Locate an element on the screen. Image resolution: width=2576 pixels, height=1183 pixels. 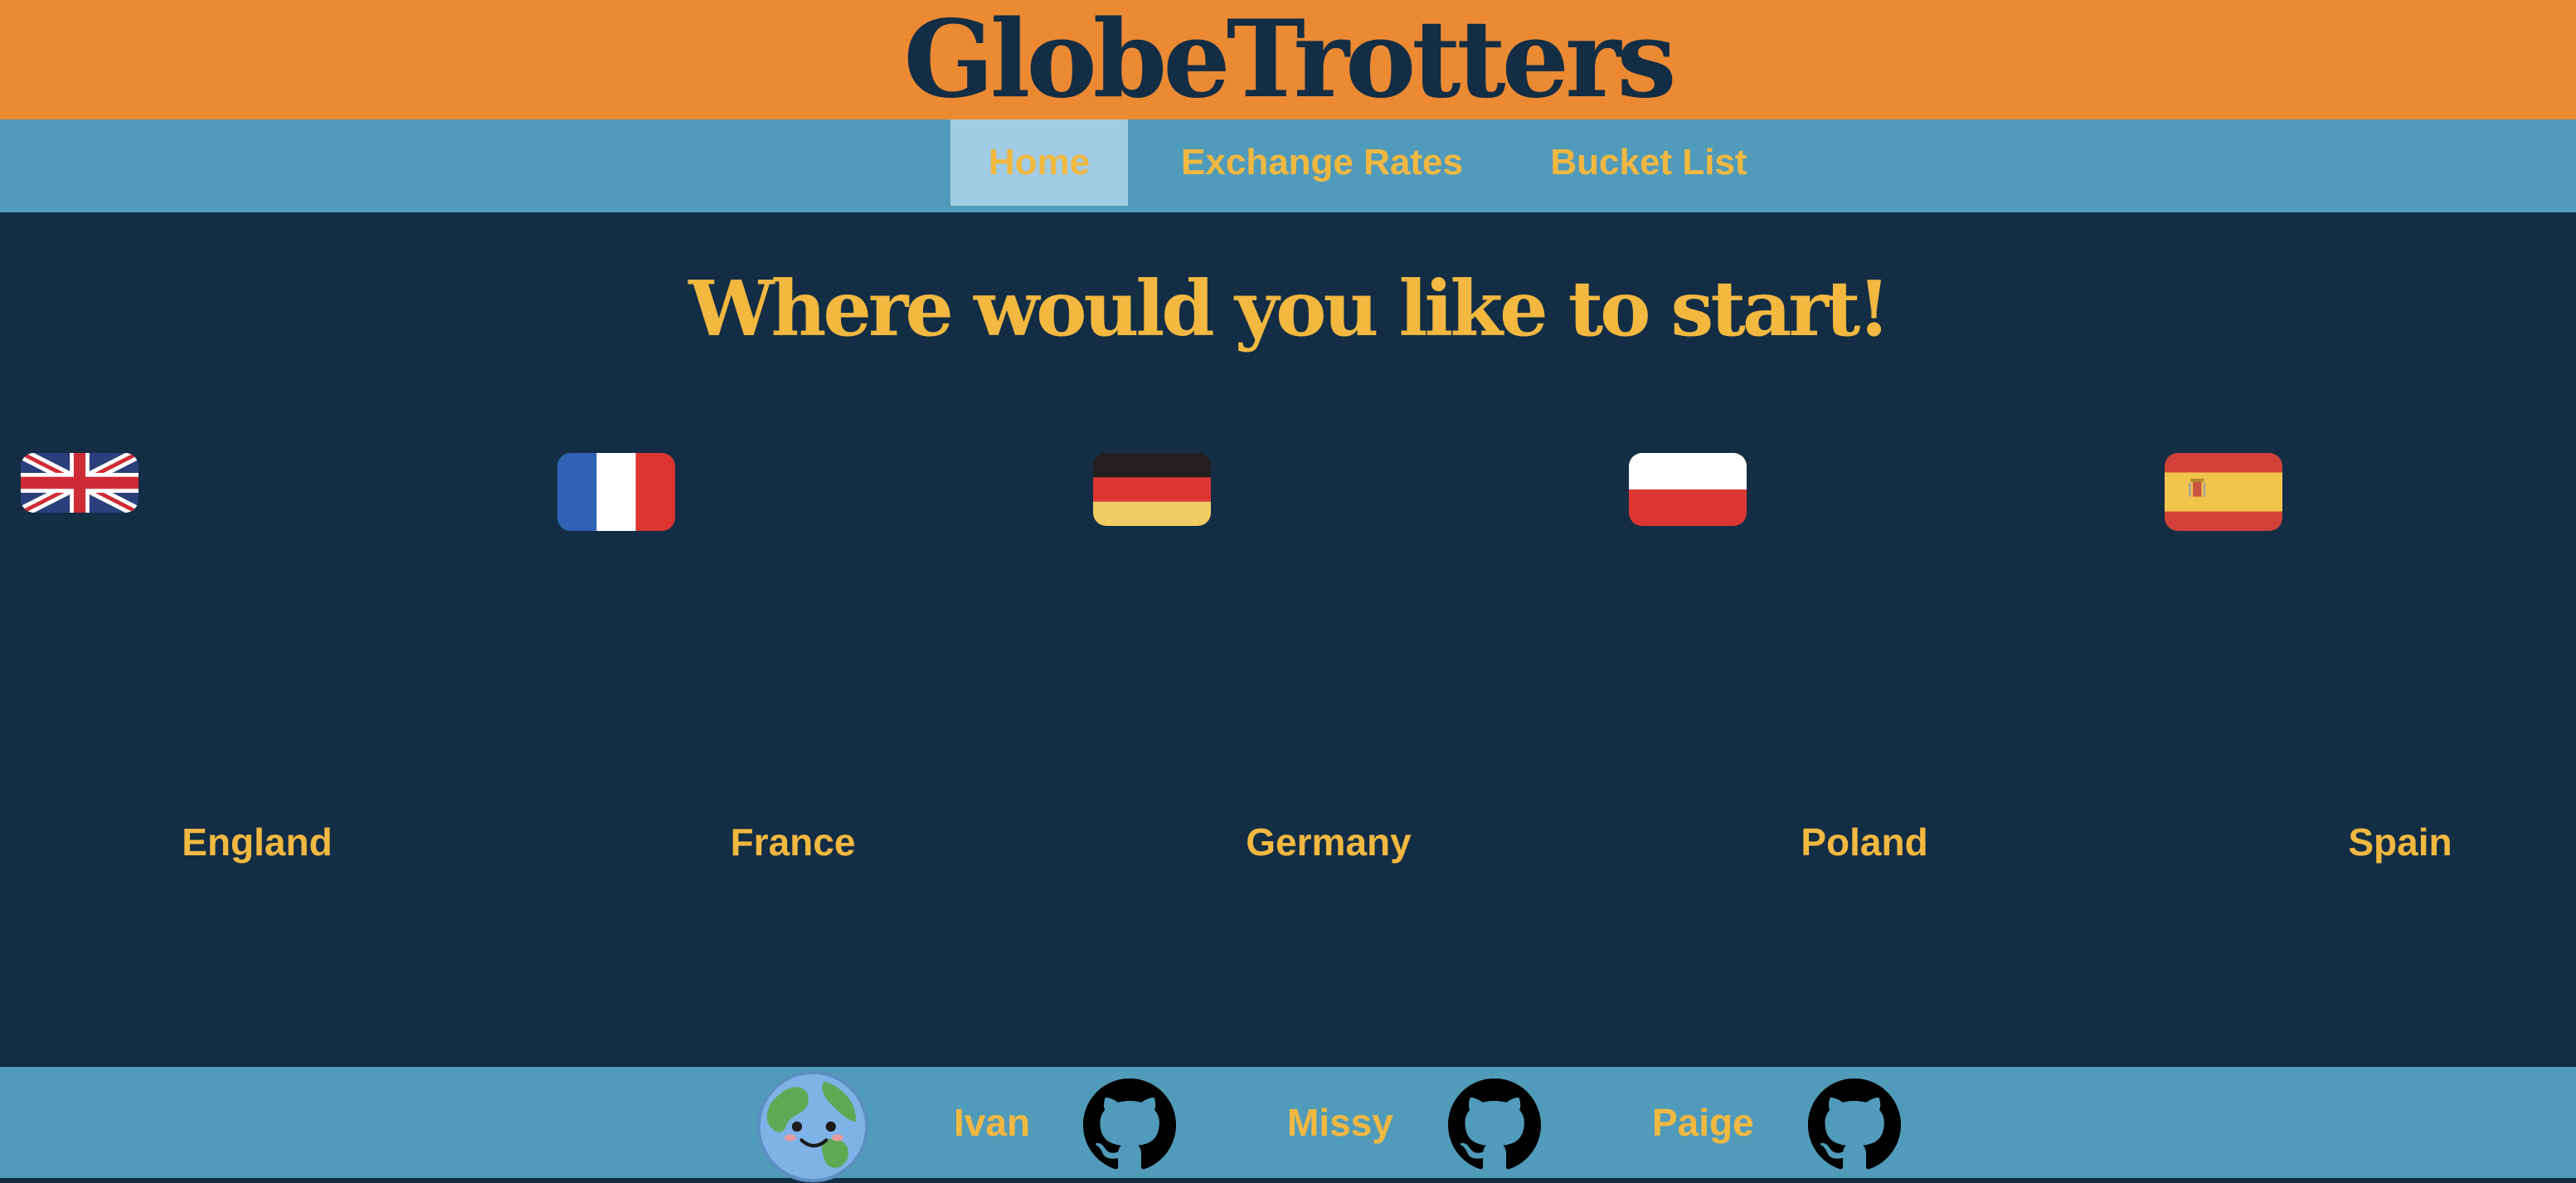
nav-item-exchange-rates: Exchange Rates is located at coordinates (1322, 162).